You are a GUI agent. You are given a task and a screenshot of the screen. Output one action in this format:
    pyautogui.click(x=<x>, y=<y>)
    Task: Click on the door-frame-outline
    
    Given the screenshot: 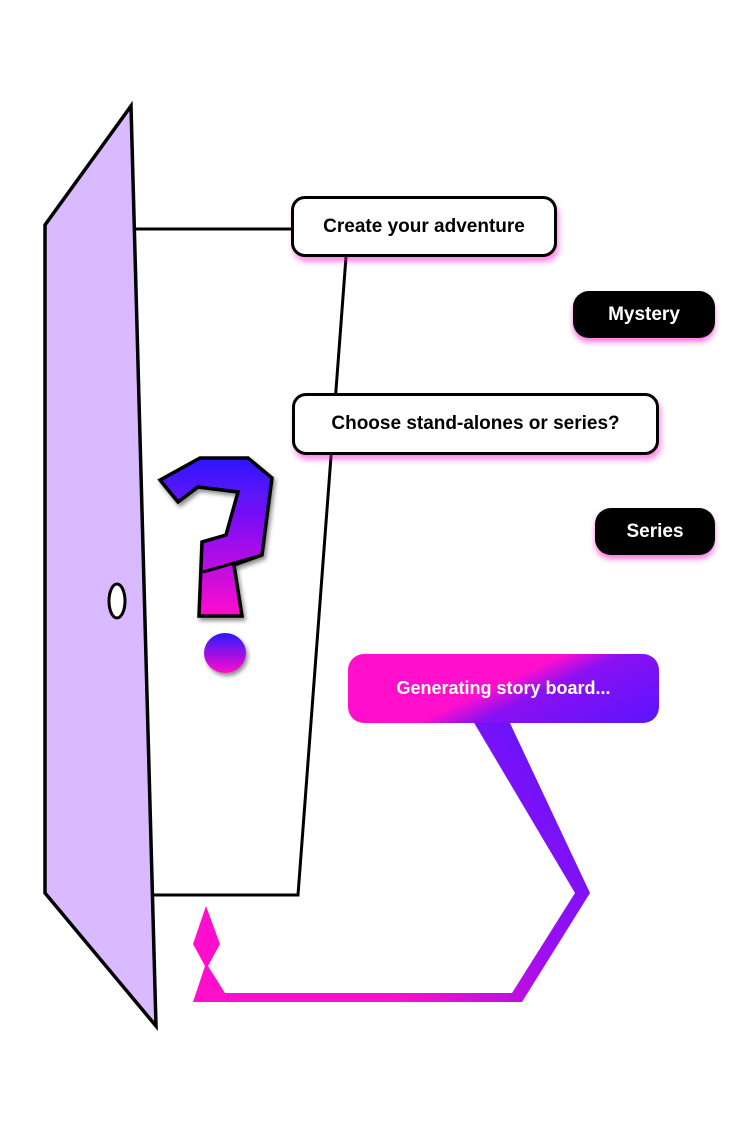 What is the action you would take?
    pyautogui.click(x=250, y=576)
    